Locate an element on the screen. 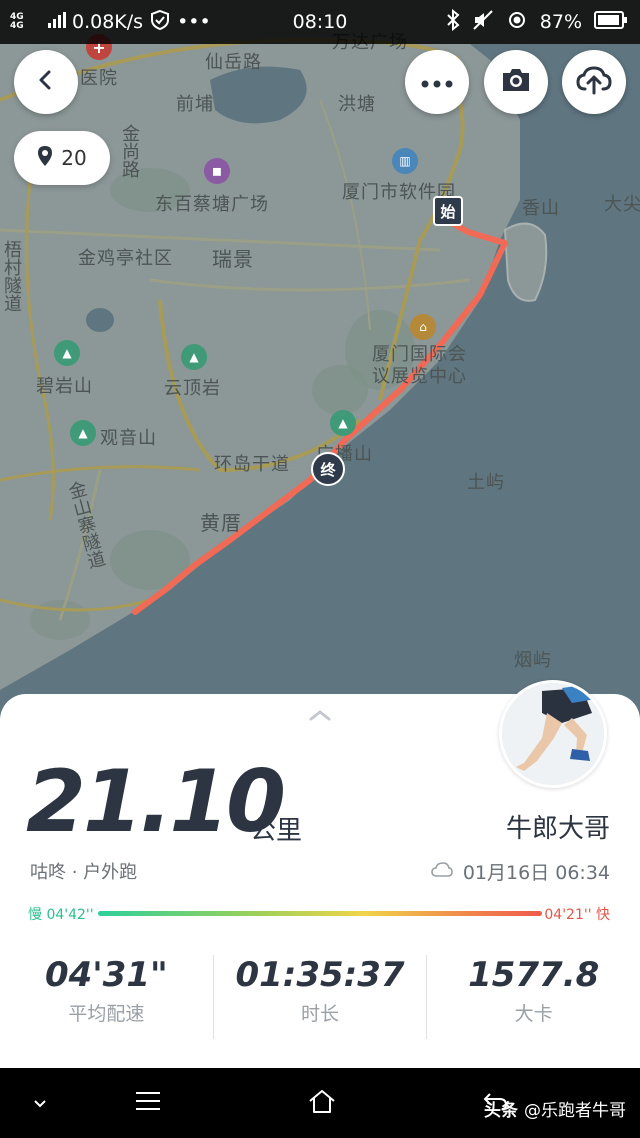 Image resolution: width=640 pixels, height=1138 pixels. map-label: 洪塘 is located at coordinates (357, 104).